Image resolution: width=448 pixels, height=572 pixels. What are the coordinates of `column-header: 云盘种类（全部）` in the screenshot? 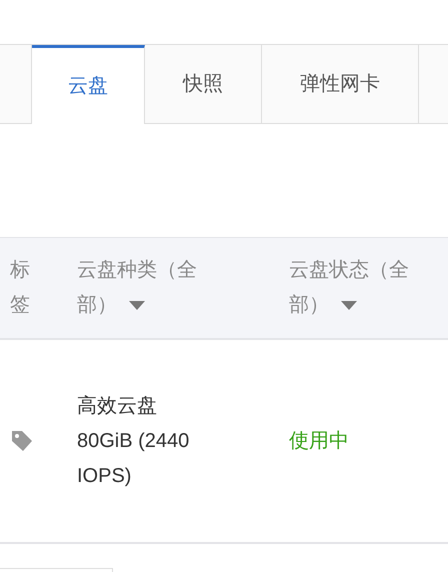 It's located at (152, 288).